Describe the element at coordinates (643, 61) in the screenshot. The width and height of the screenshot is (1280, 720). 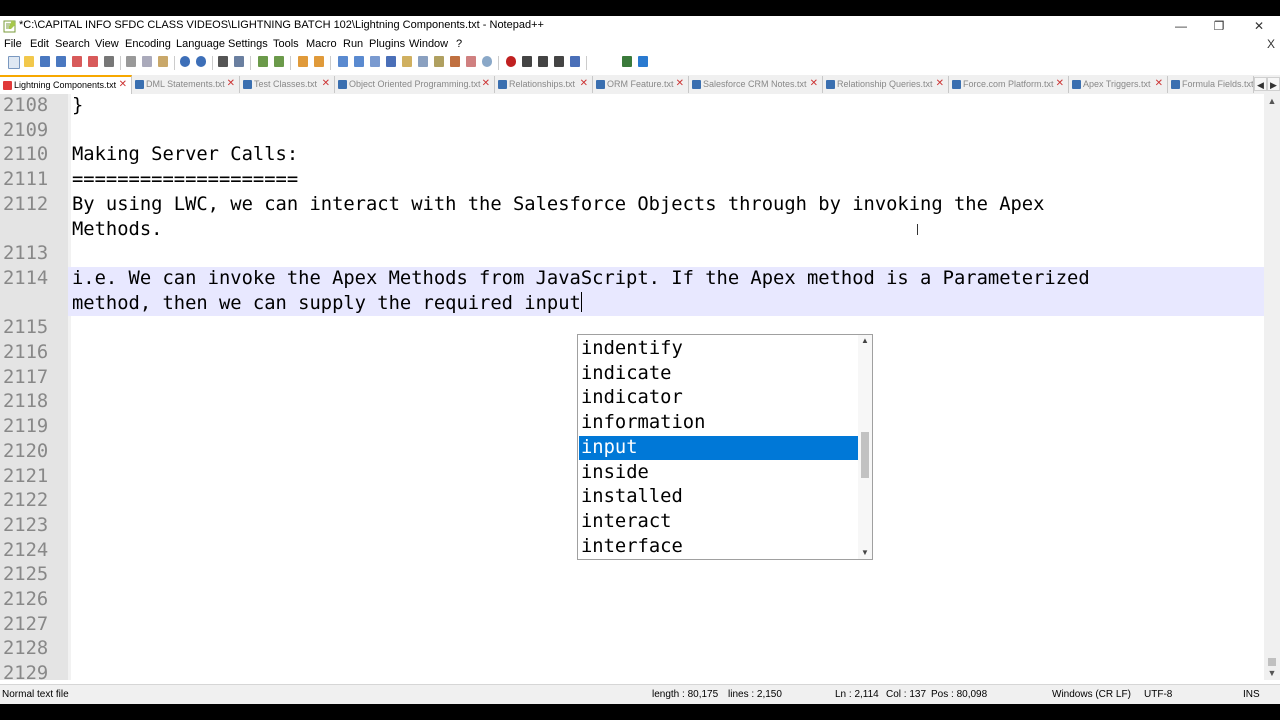
I see `checkmark-icon` at that location.